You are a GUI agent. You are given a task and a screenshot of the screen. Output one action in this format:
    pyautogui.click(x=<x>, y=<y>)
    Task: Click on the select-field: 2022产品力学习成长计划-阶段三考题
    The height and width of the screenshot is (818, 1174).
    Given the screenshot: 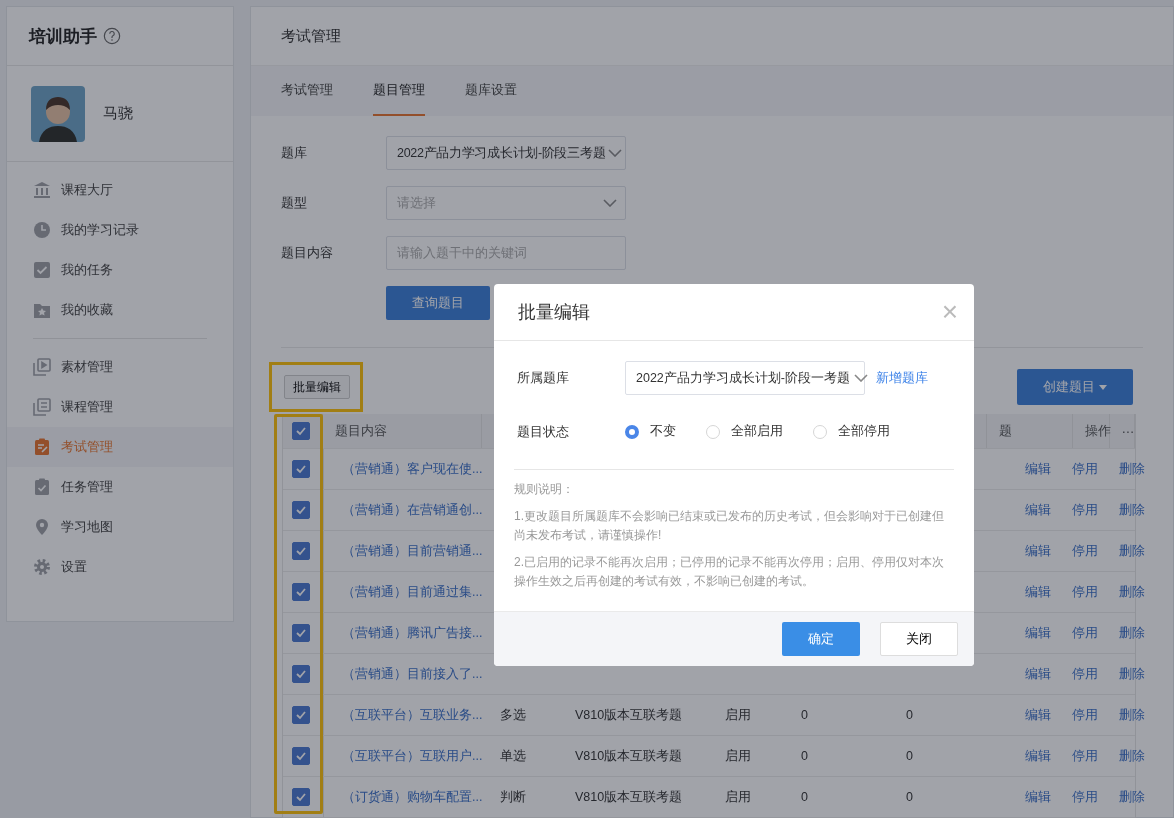 What is the action you would take?
    pyautogui.click(x=506, y=153)
    